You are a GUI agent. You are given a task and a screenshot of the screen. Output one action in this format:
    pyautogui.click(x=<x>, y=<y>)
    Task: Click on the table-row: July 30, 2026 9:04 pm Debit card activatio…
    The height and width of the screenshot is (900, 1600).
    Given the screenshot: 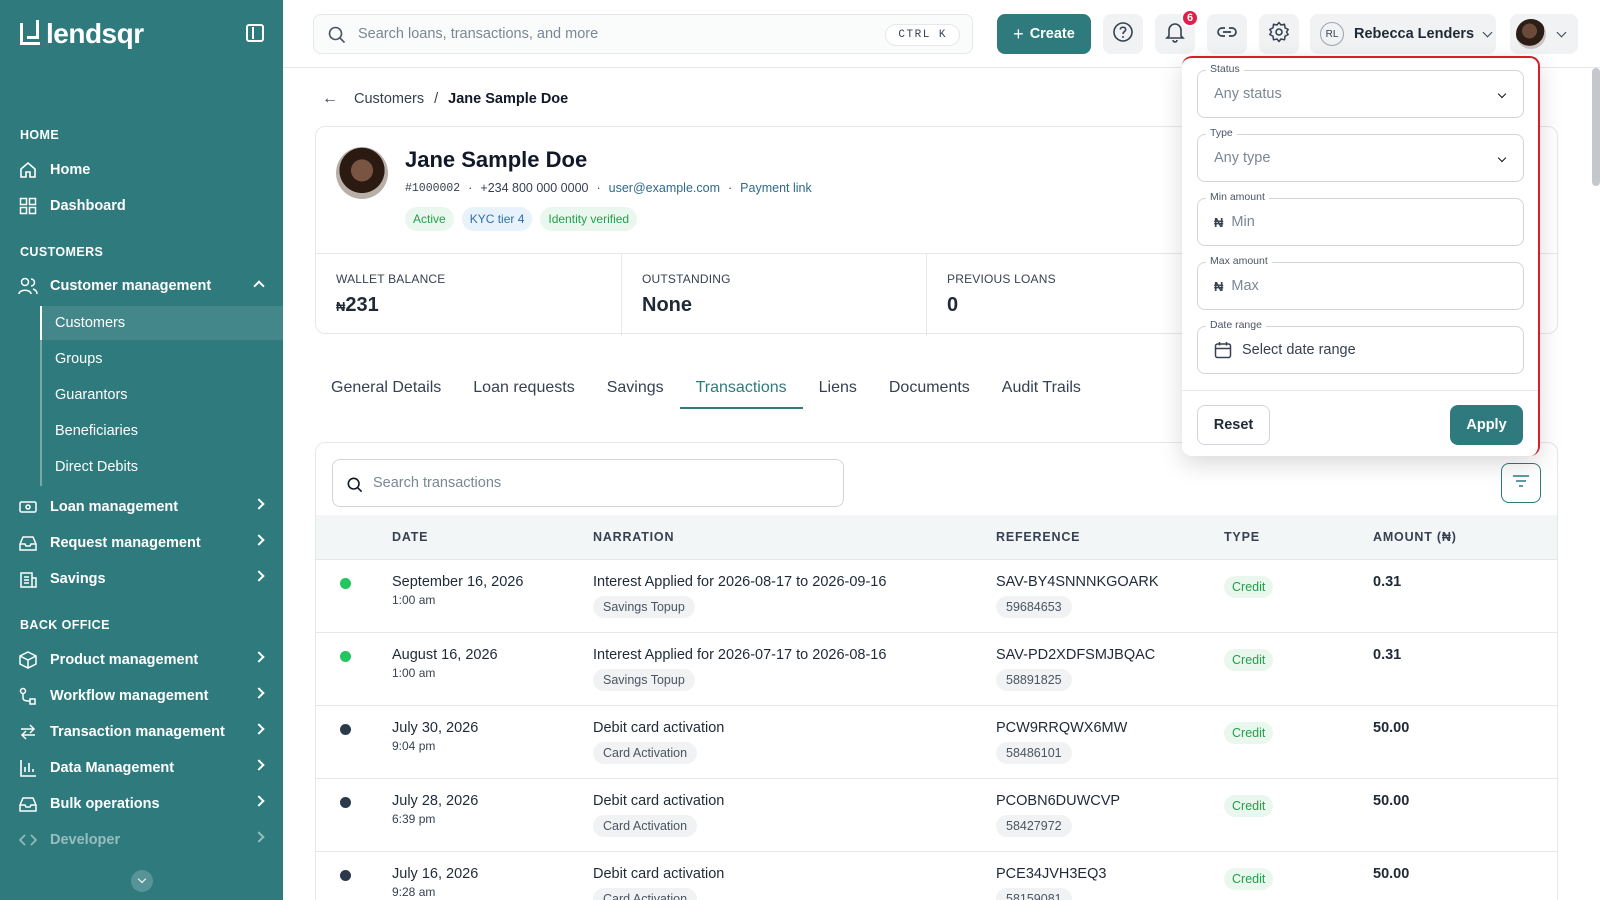 What is the action you would take?
    pyautogui.click(x=936, y=741)
    